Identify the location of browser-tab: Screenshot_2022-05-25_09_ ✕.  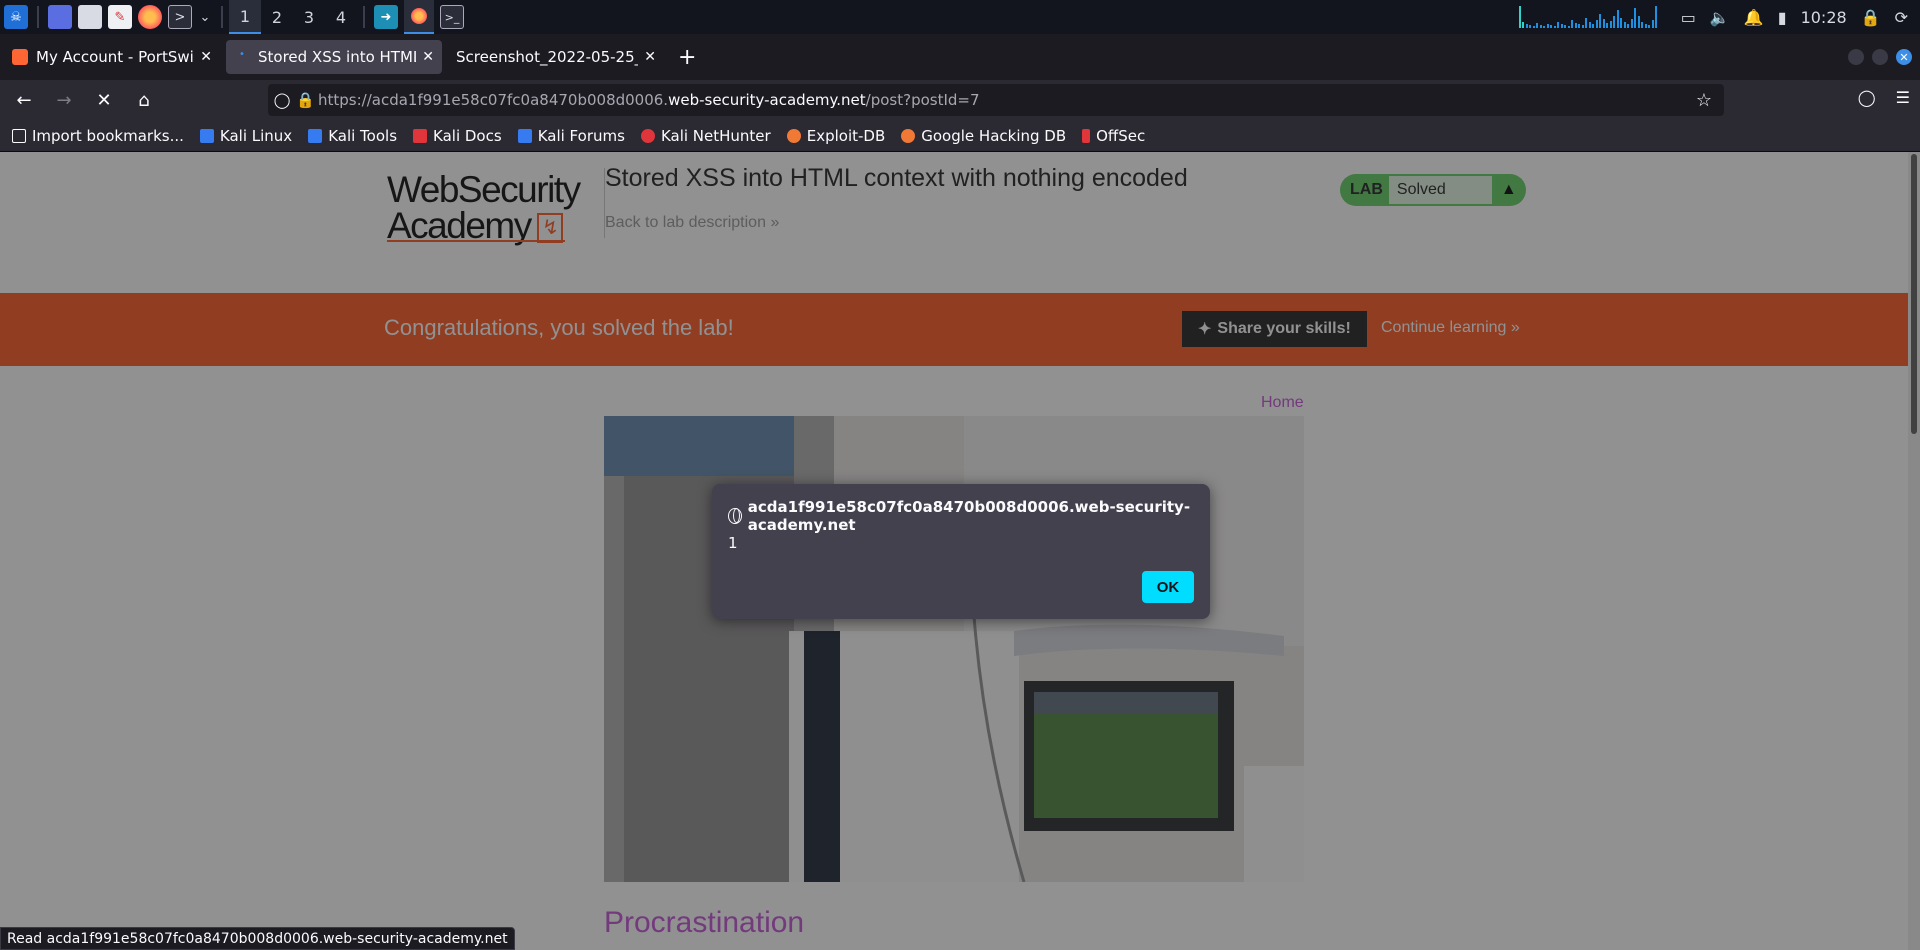
(556, 57).